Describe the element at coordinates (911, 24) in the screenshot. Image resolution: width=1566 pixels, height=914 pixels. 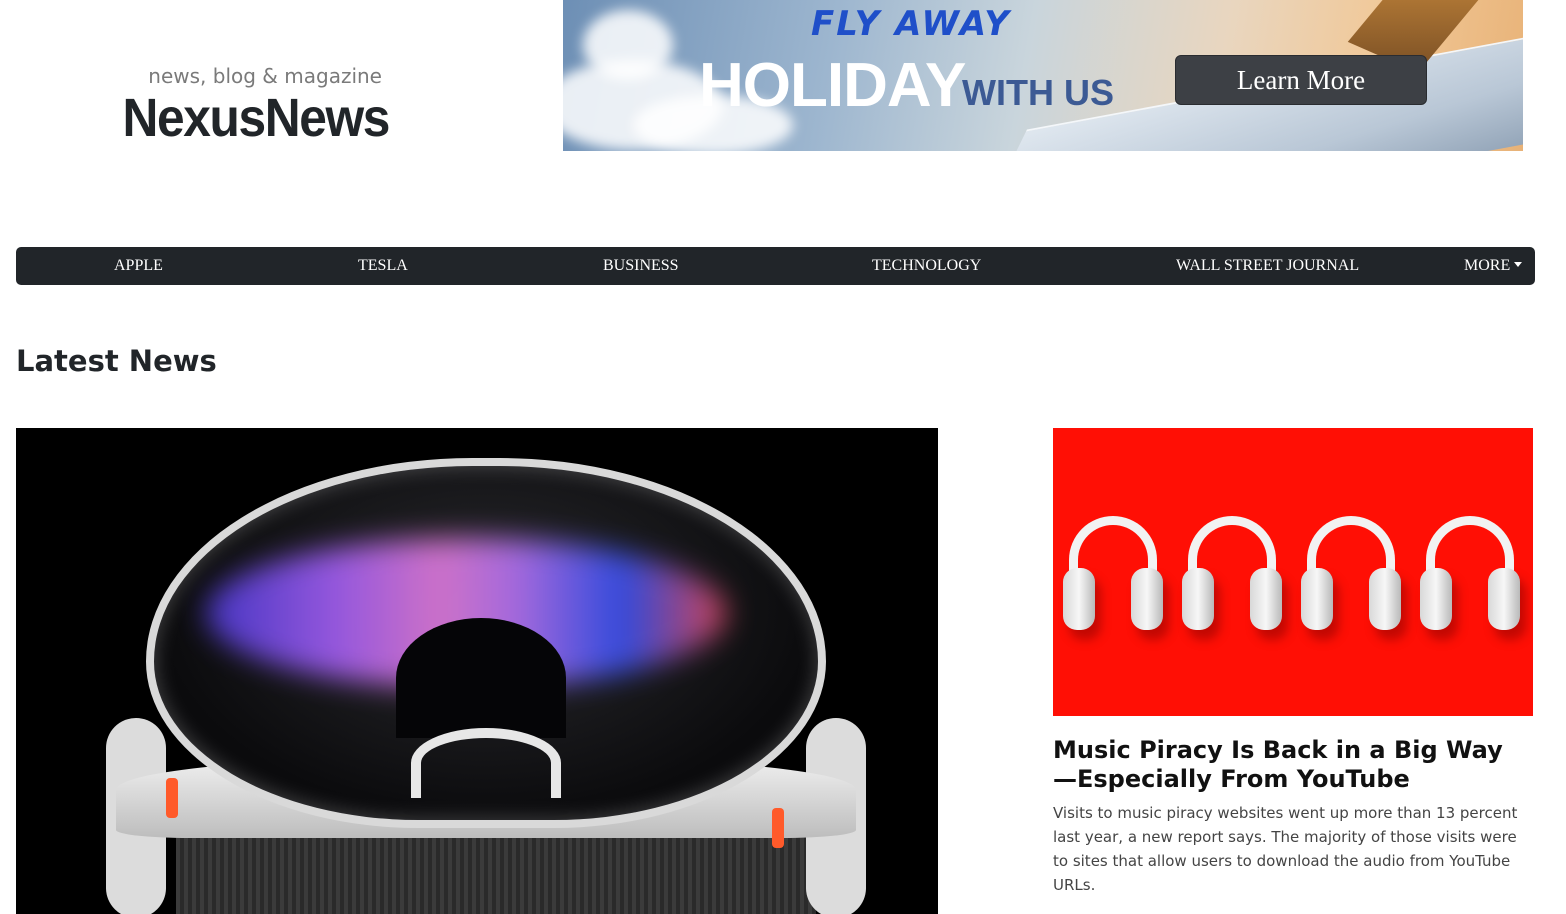
I see `banner-headline-fly-away: FLY AWAY` at that location.